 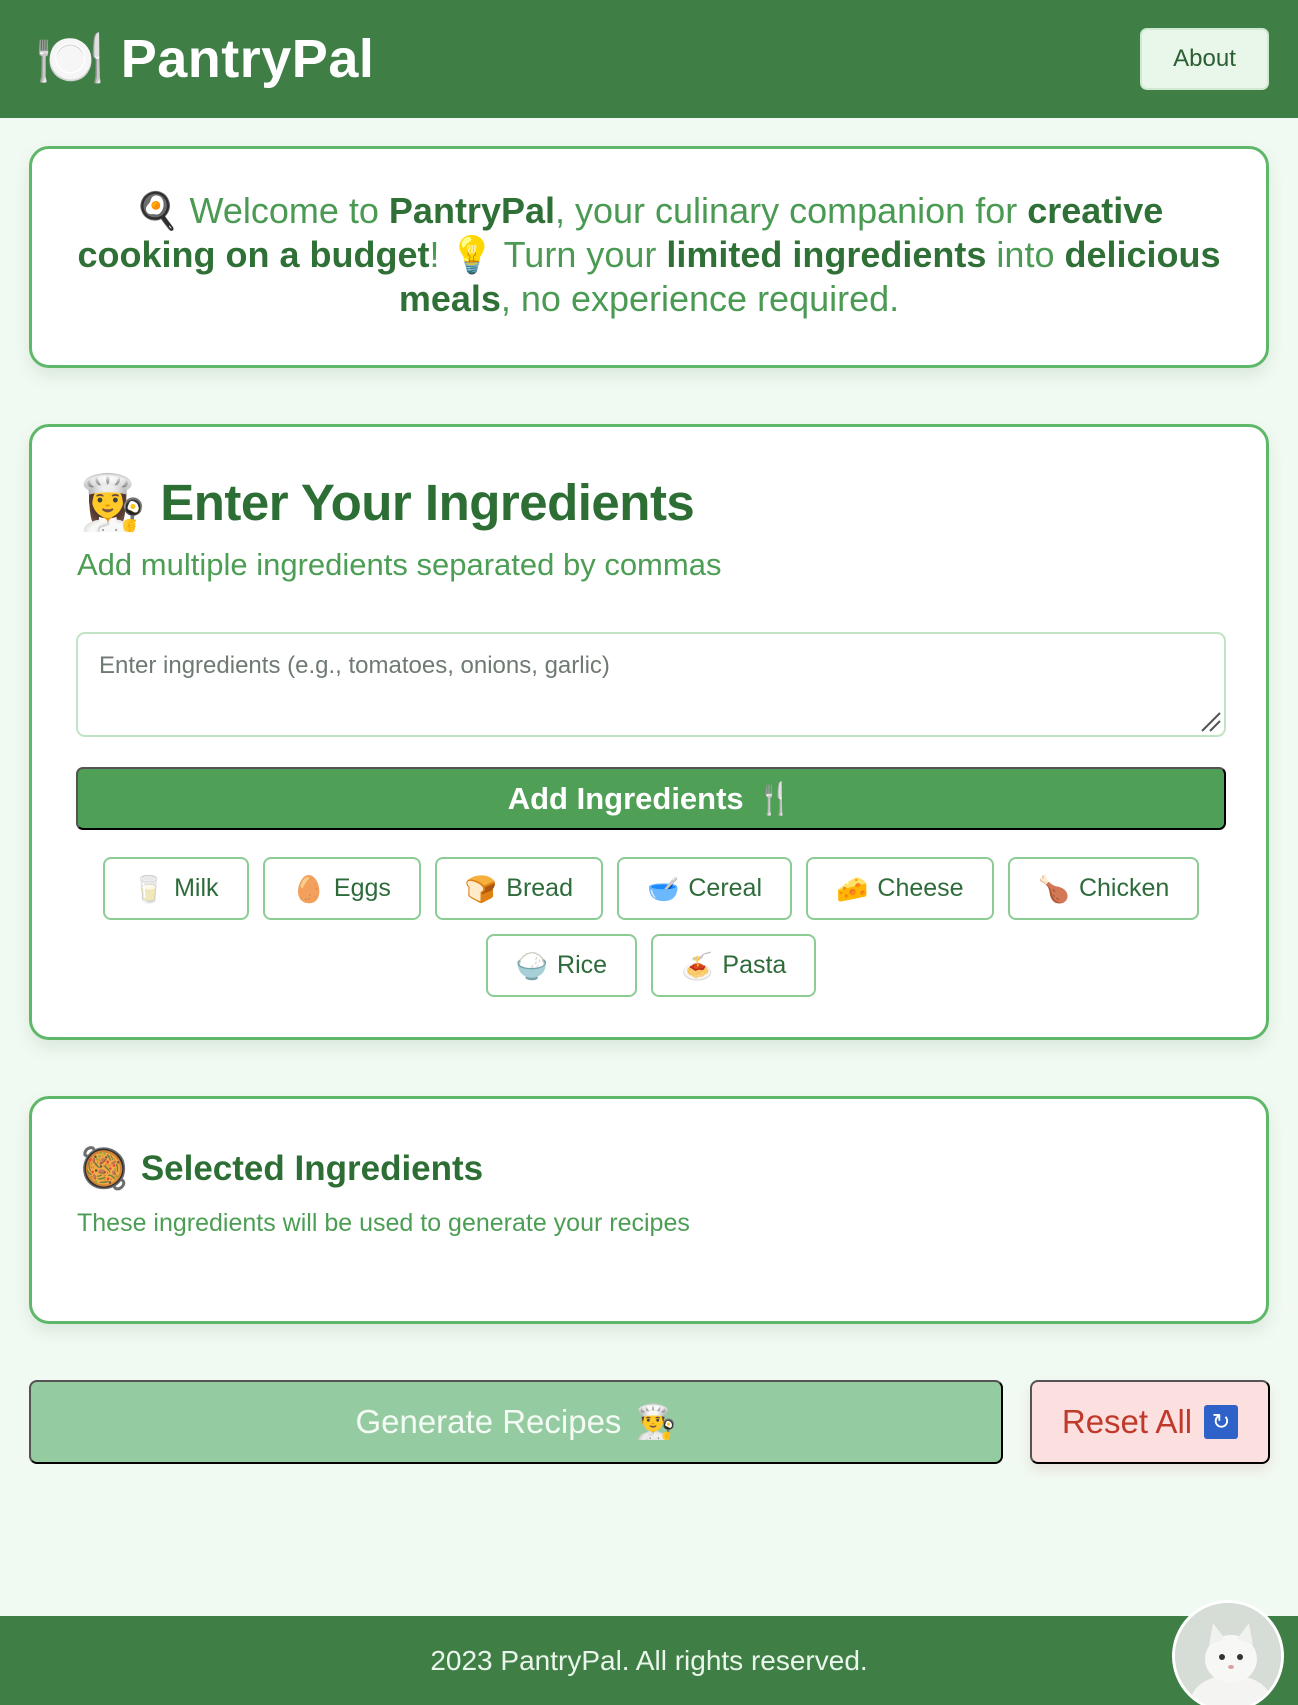 I want to click on resize-grip-icon, so click(x=1210, y=721).